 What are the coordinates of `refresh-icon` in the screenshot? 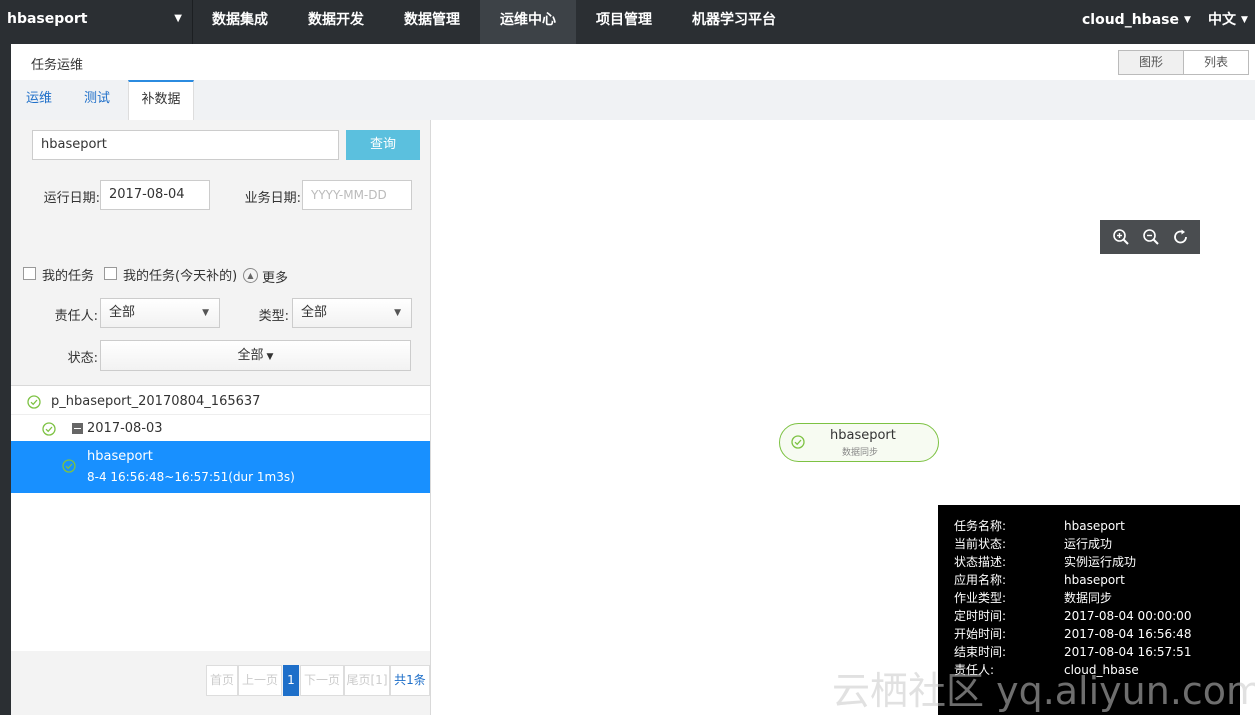 It's located at (1181, 237).